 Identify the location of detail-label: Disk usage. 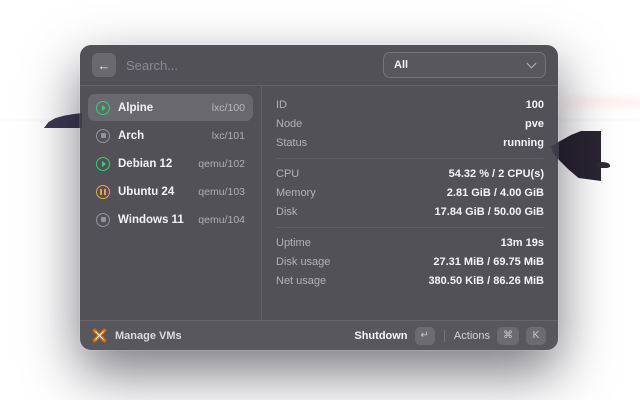
(303, 261).